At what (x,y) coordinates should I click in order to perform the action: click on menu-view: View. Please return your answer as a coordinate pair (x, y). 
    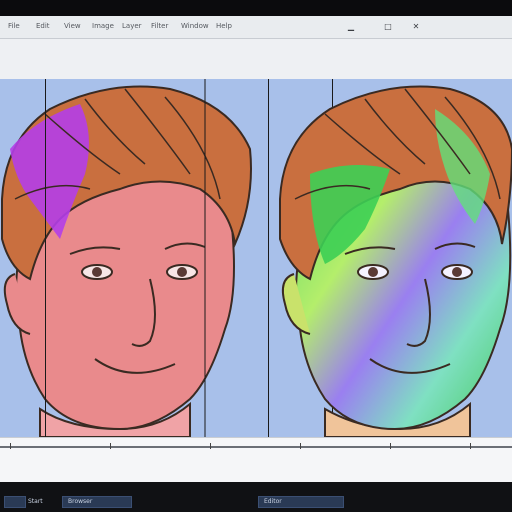
    Looking at the image, I should click on (76, 26).